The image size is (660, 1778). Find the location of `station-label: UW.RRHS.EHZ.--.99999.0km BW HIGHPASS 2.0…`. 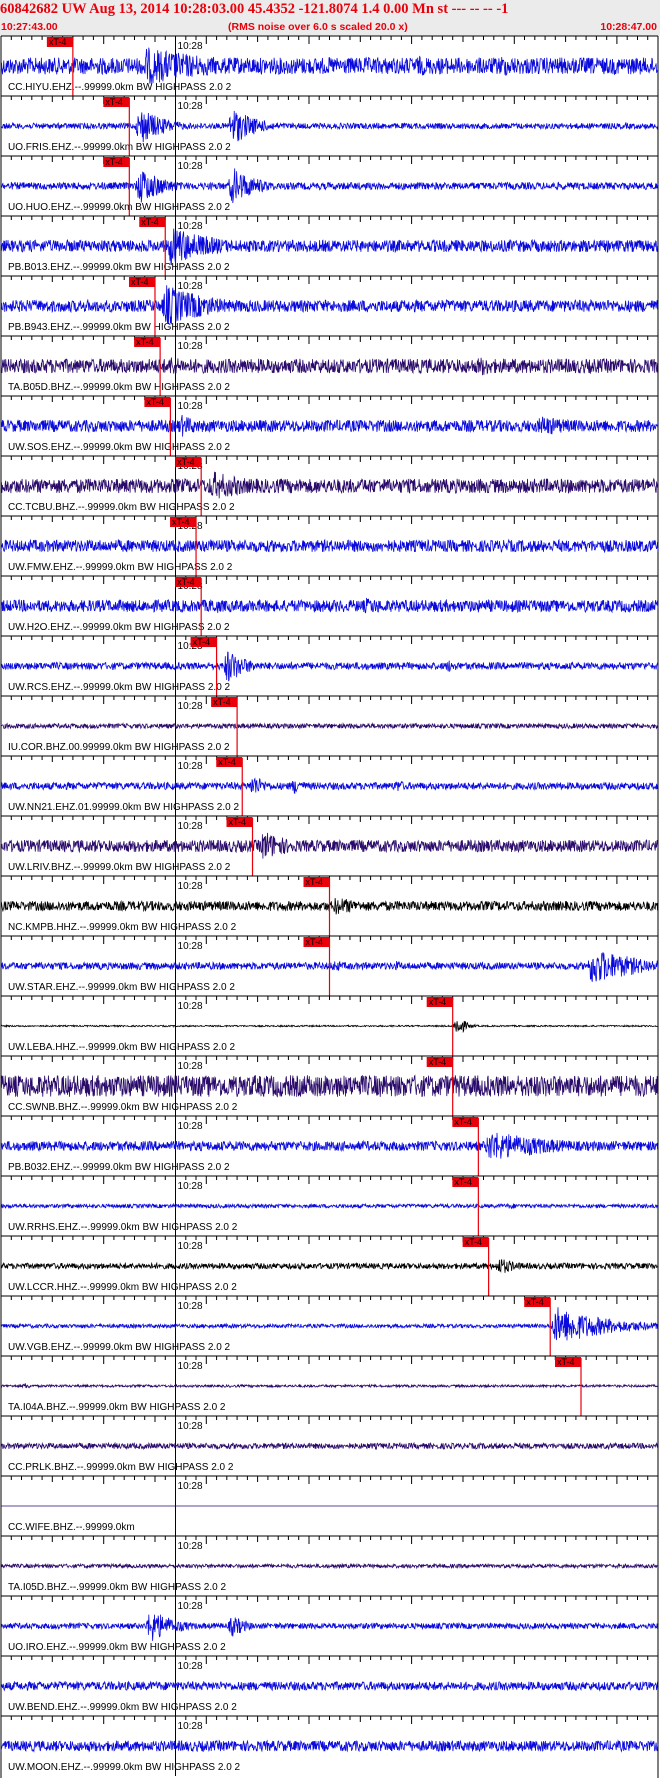

station-label: UW.RRHS.EHZ.--.99999.0km BW HIGHPASS 2.0… is located at coordinates (123, 1227).